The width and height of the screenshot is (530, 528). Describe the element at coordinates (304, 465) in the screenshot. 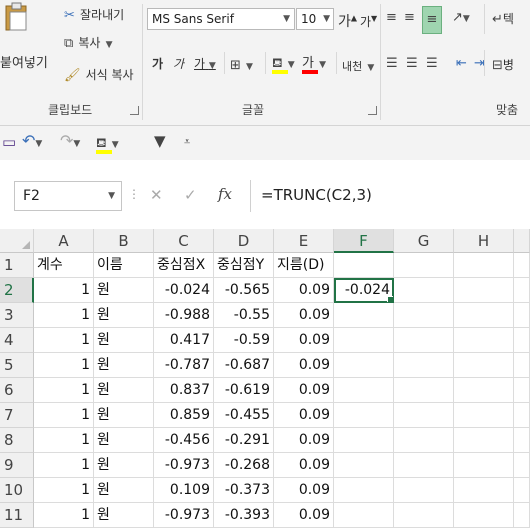

I see `cell-E9: 0.09` at that location.